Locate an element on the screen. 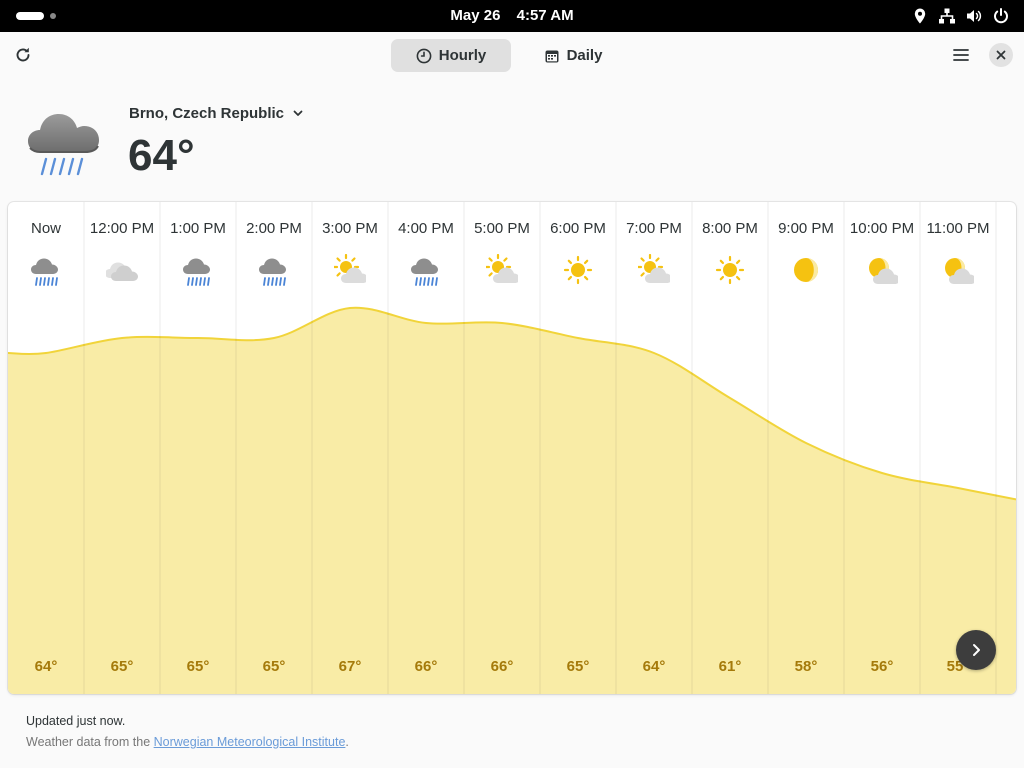  hamburger-menu-icon is located at coordinates (961, 55).